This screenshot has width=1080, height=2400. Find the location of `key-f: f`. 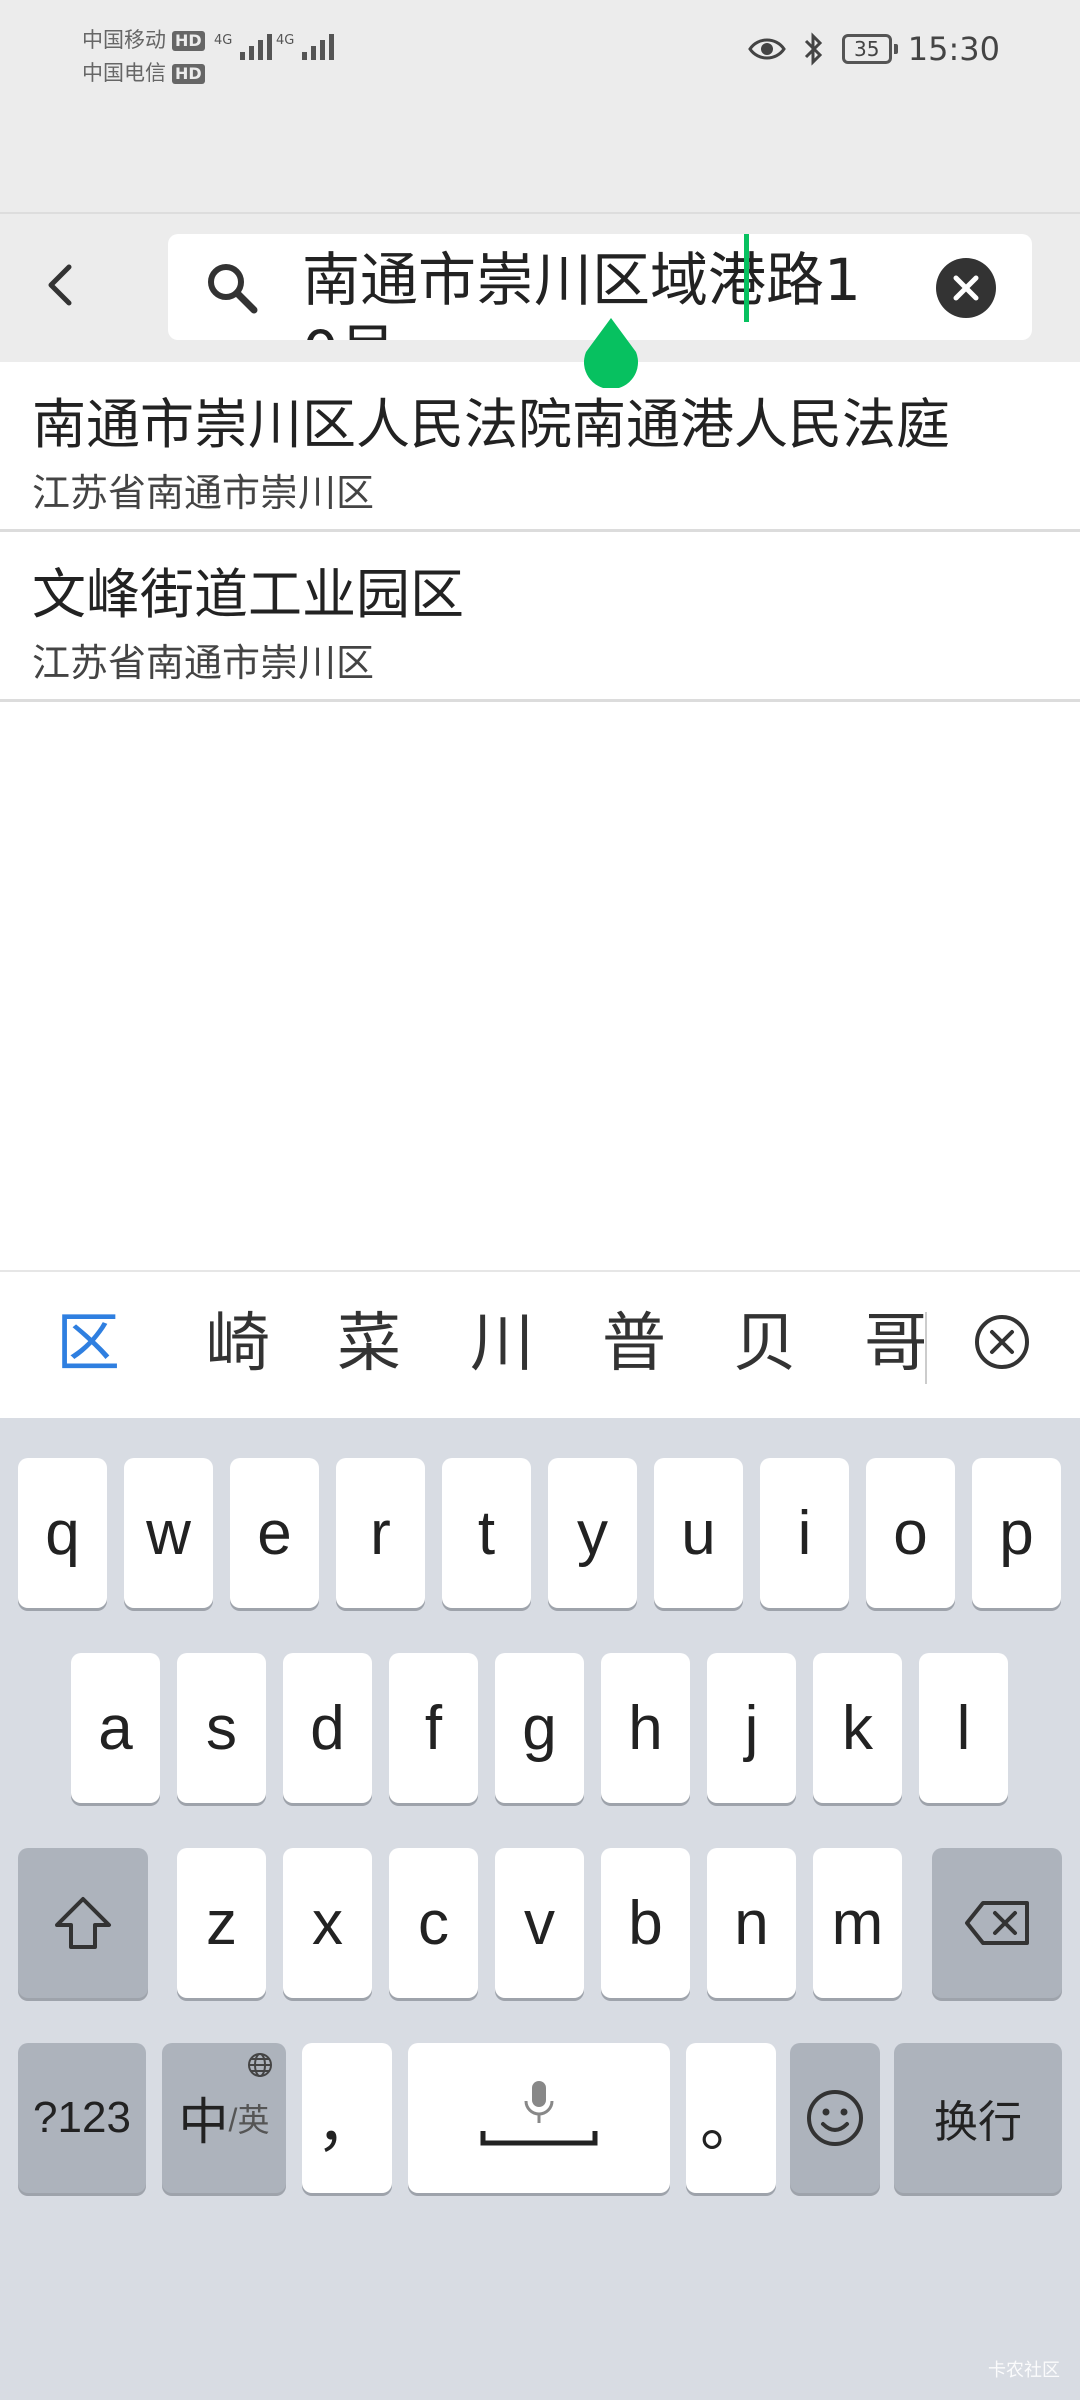

key-f: f is located at coordinates (433, 1728).